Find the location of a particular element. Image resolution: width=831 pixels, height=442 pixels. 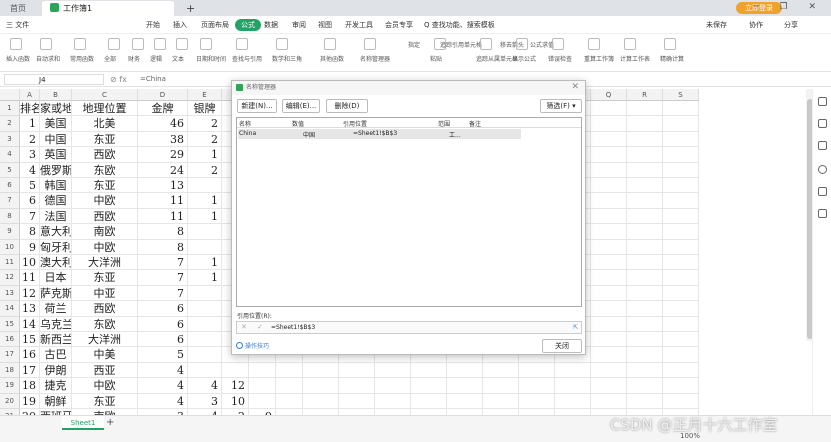

fx-icon: ⊘ fx is located at coordinates (118, 79).